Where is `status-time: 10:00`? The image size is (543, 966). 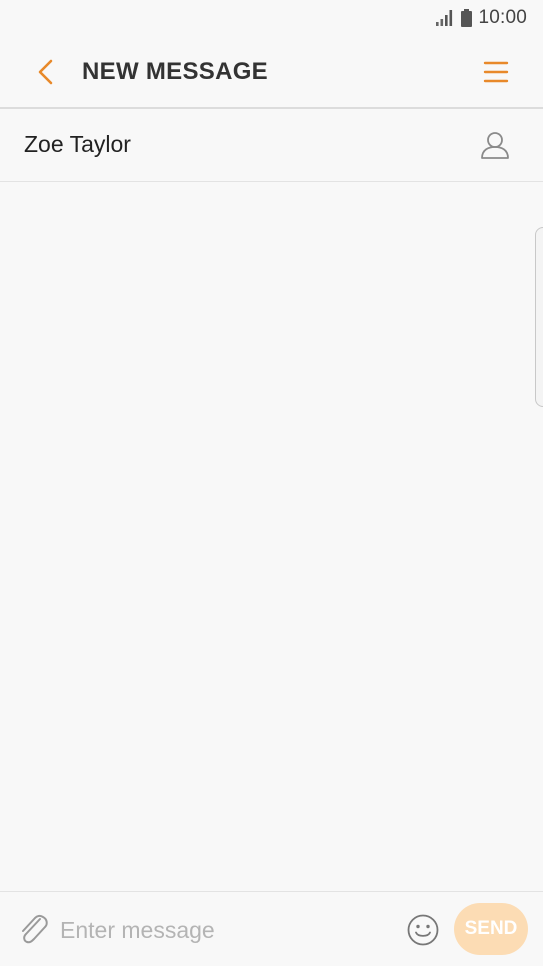 status-time: 10:00 is located at coordinates (502, 17).